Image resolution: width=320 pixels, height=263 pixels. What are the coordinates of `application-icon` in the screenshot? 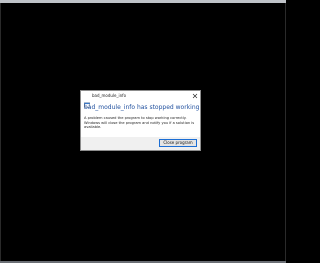 It's located at (87, 100).